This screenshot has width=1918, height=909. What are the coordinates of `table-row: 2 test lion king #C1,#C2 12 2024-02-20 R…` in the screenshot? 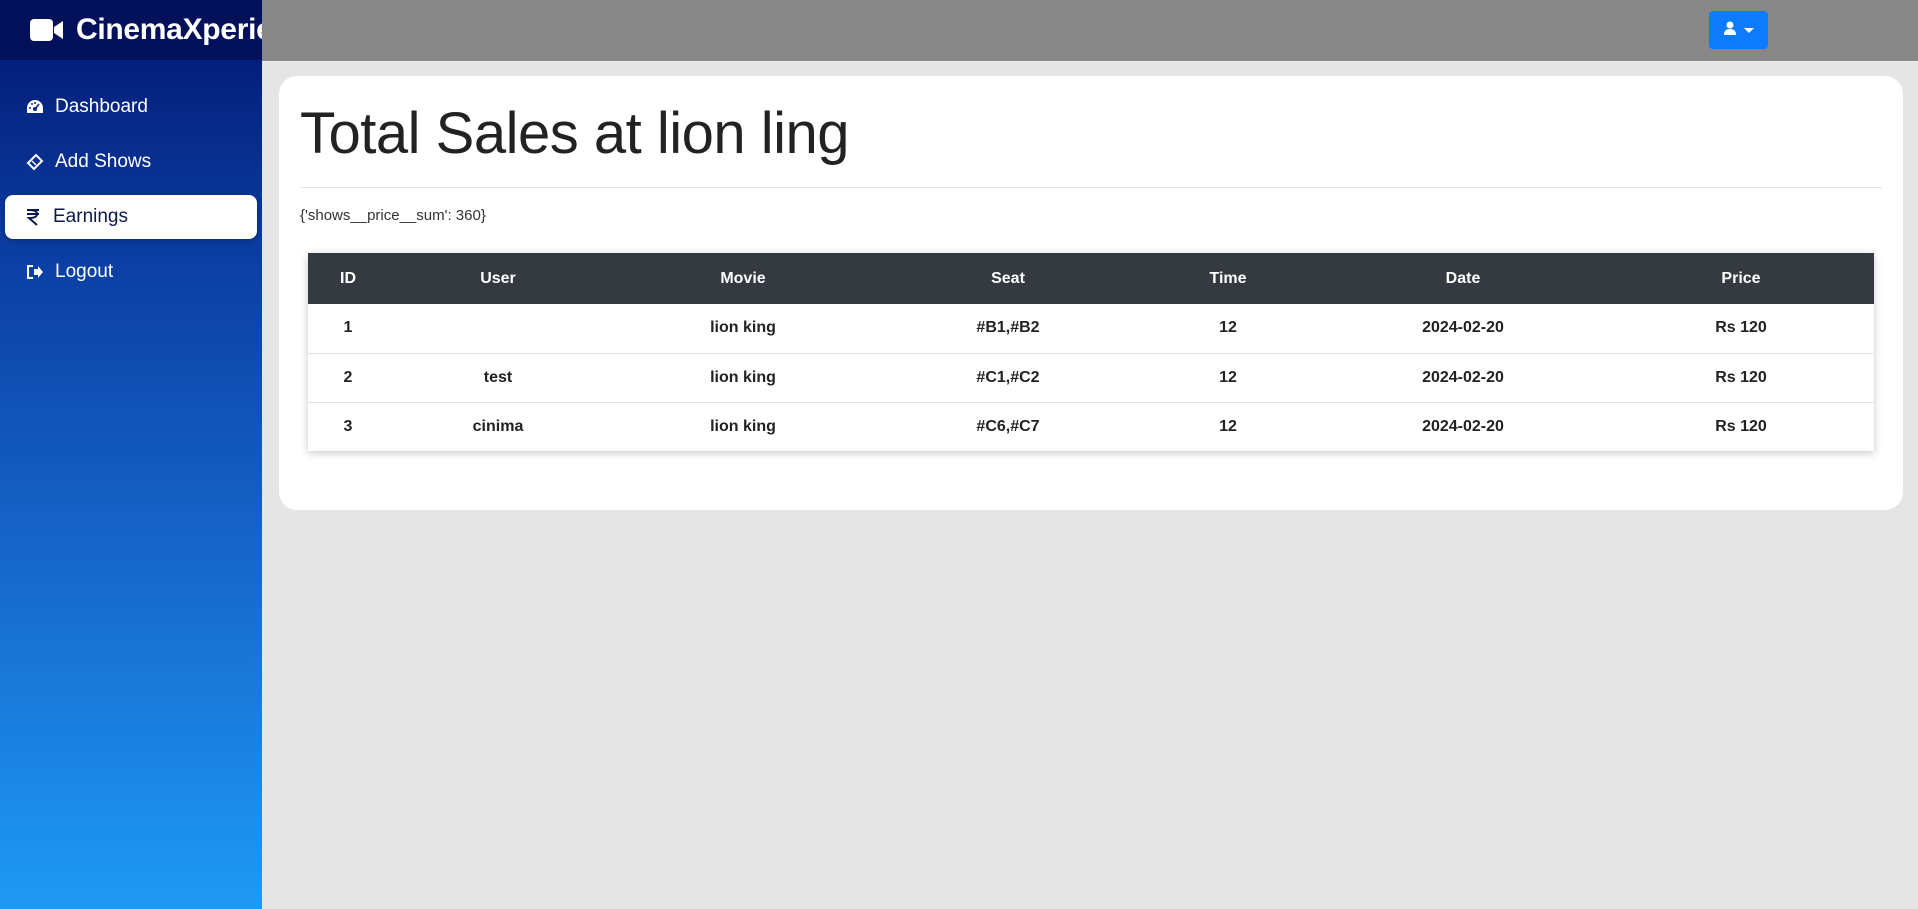 It's located at (1091, 377).